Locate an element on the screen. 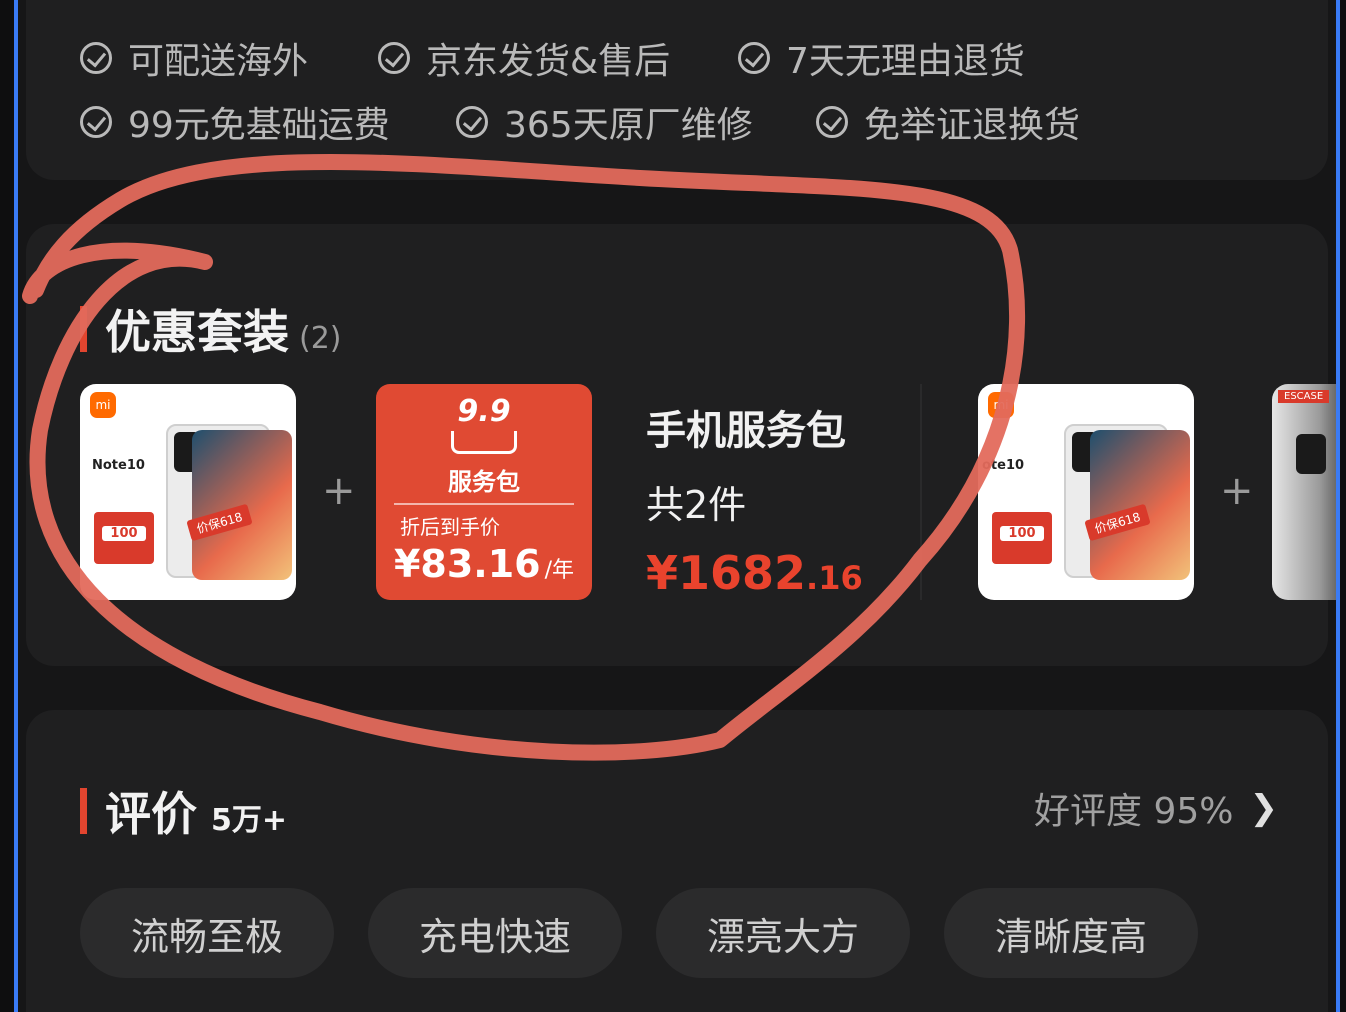 Image resolution: width=1346 pixels, height=1012 pixels. bundle-count: (2) is located at coordinates (320, 338).